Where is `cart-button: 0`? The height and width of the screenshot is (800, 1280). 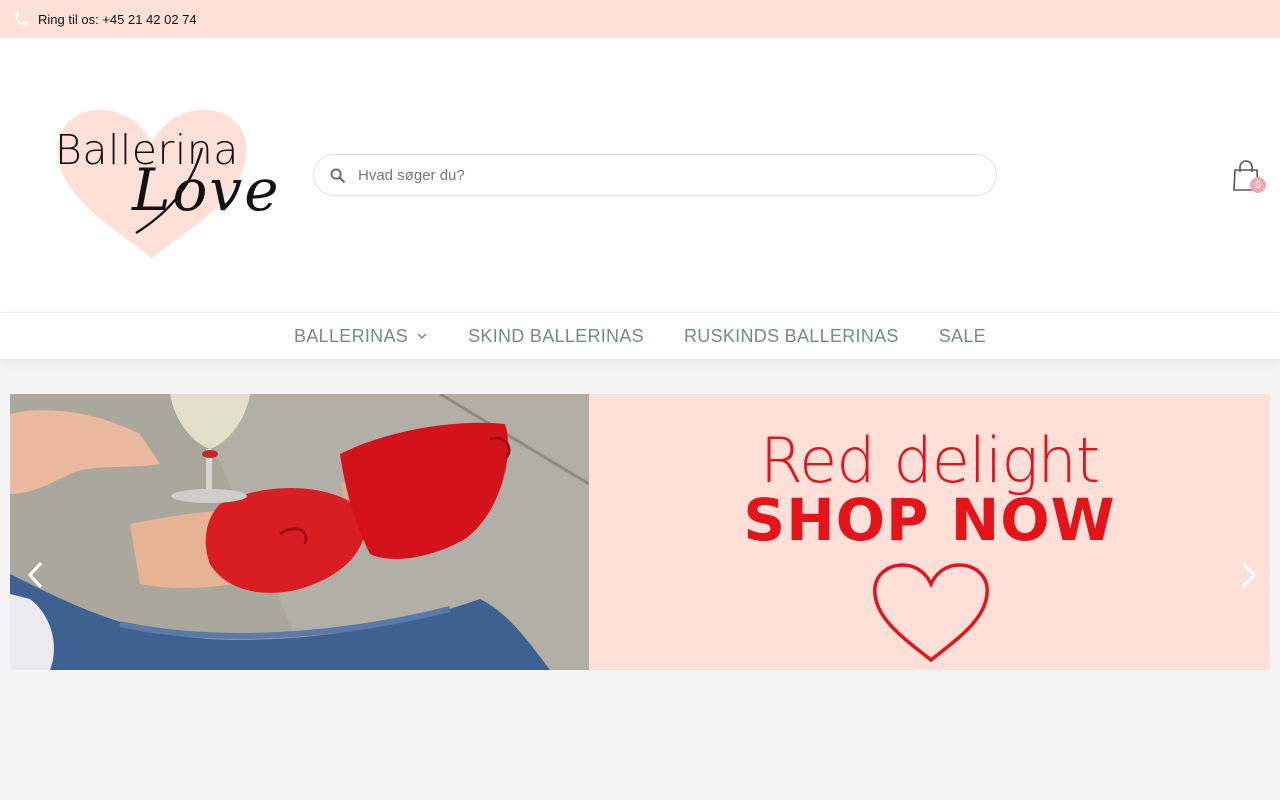
cart-button: 0 is located at coordinates (1250, 178).